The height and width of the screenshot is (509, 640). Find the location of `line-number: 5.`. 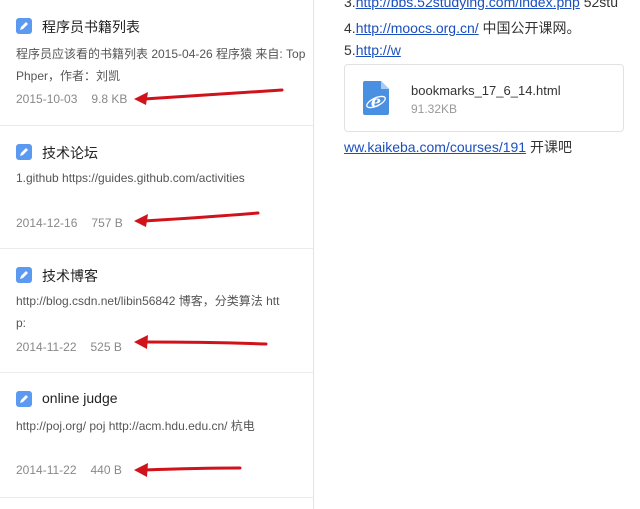

line-number: 5. is located at coordinates (350, 50).